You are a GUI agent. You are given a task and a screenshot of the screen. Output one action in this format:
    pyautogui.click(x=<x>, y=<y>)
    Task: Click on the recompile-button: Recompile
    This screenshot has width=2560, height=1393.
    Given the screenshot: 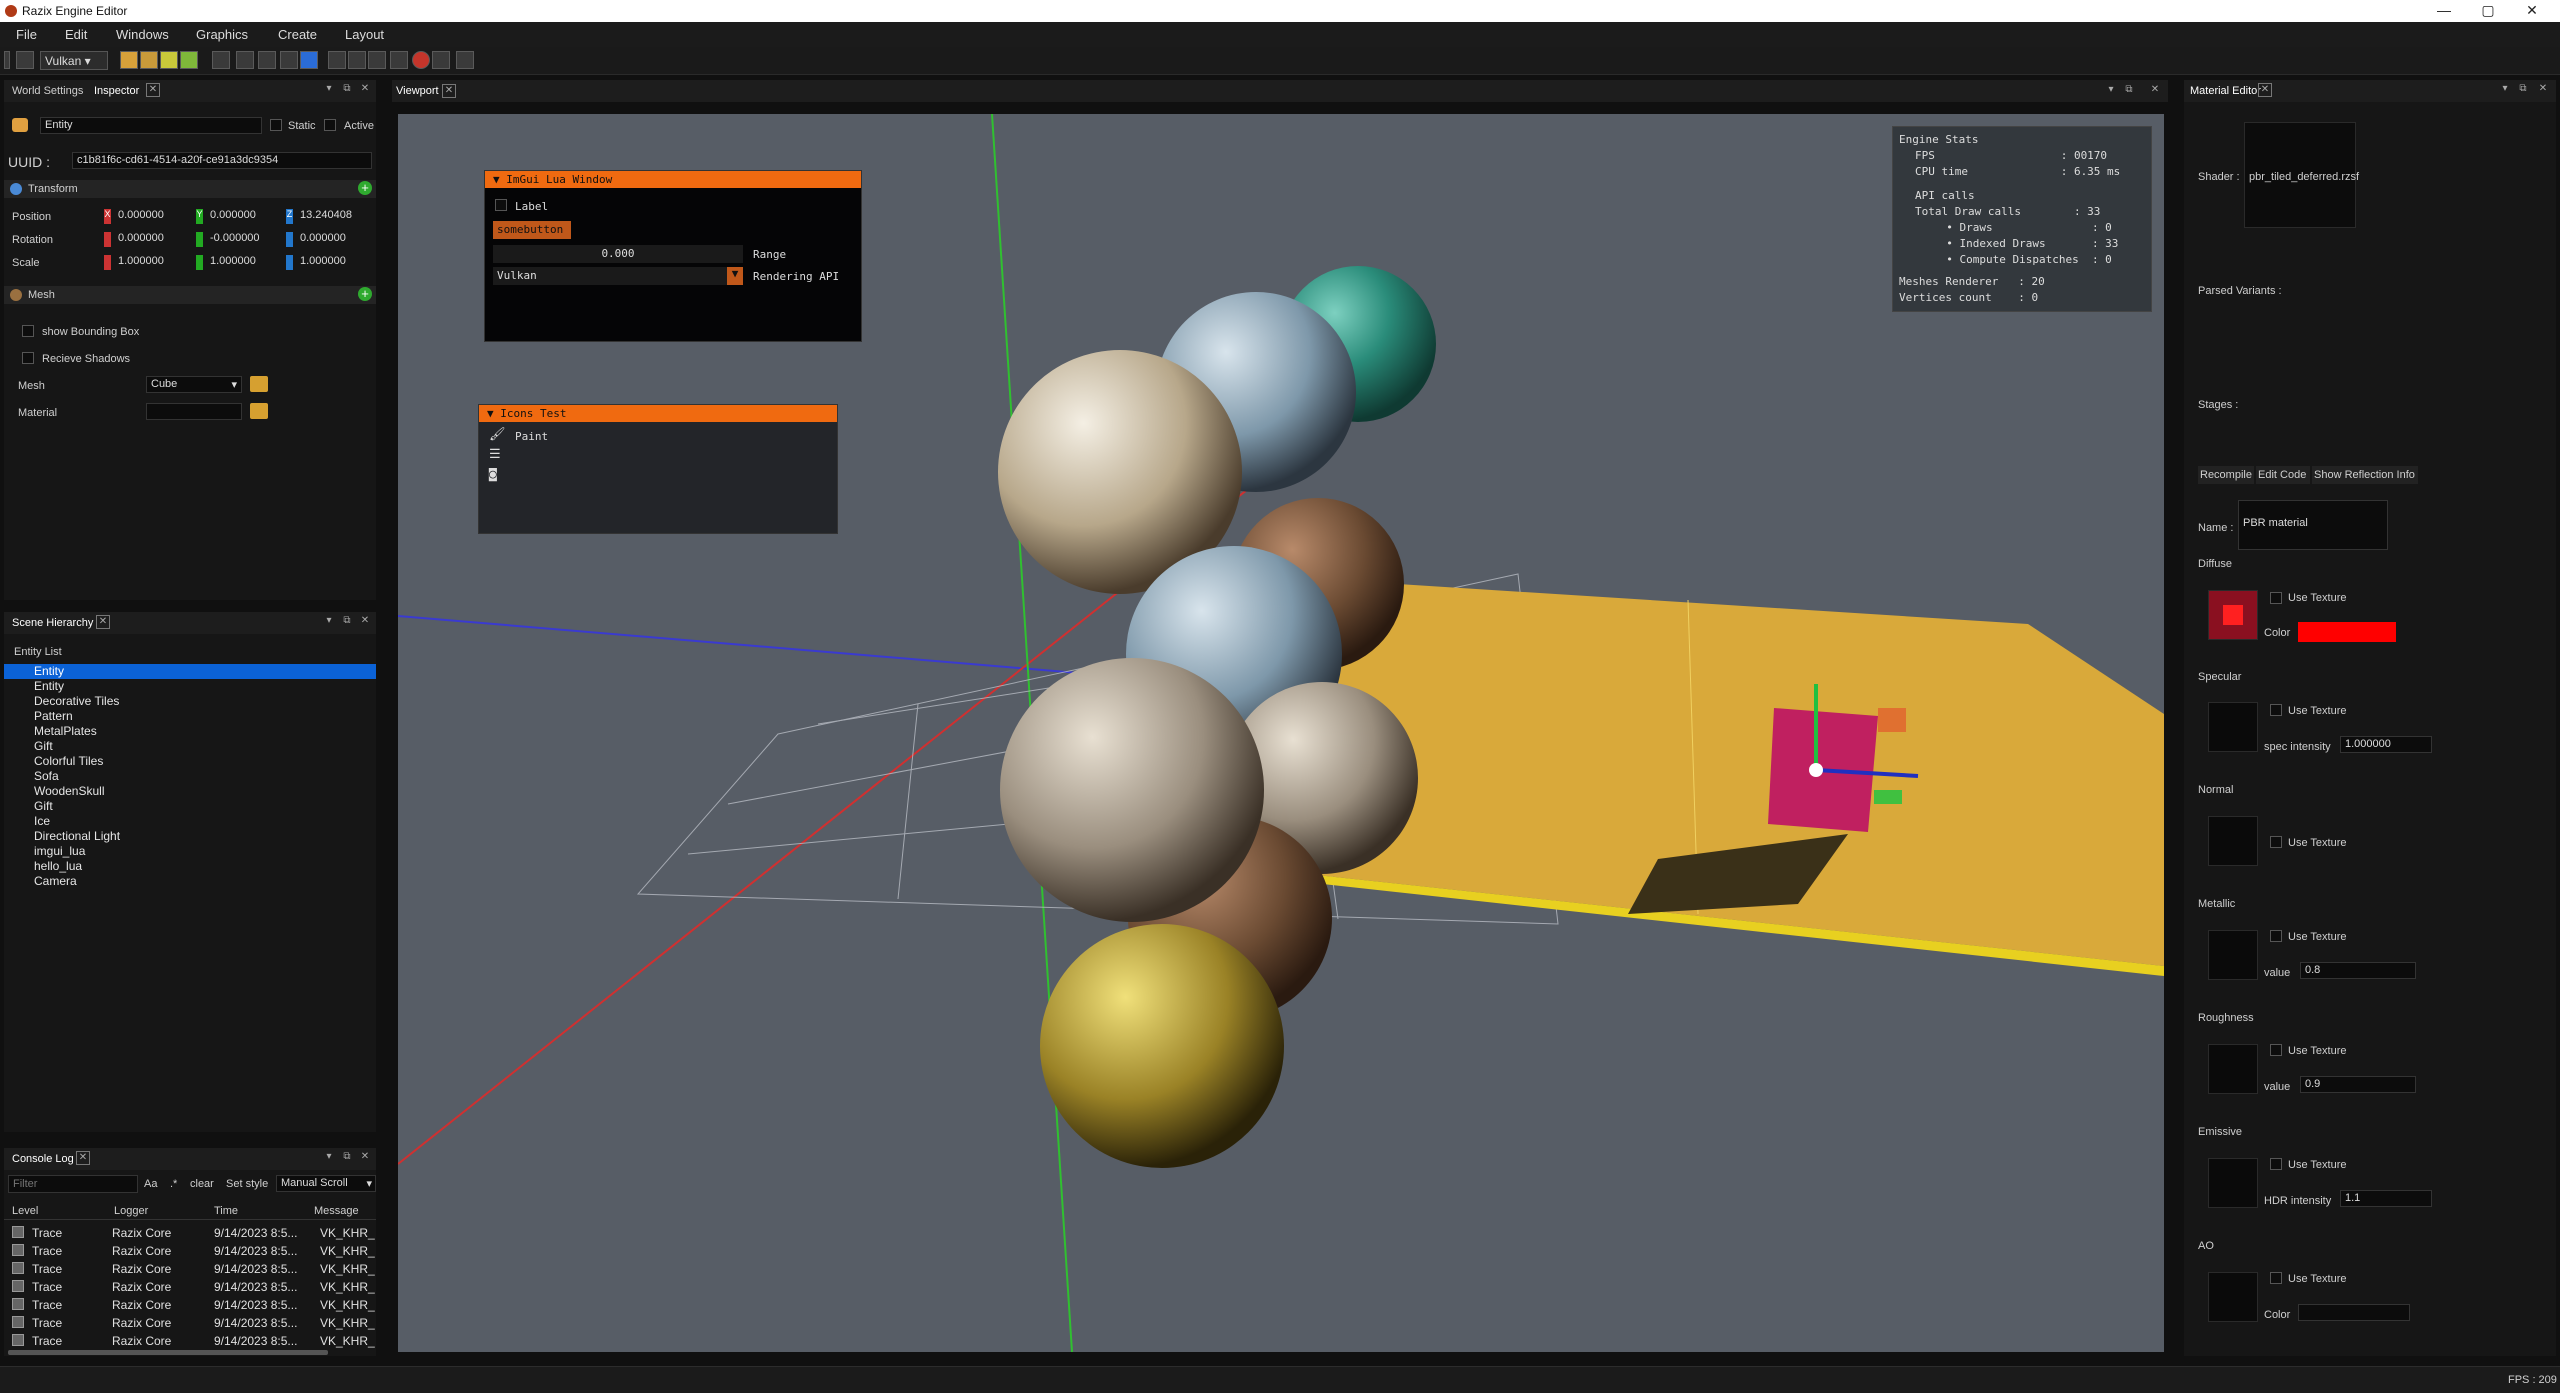 What is the action you would take?
    pyautogui.click(x=2226, y=475)
    